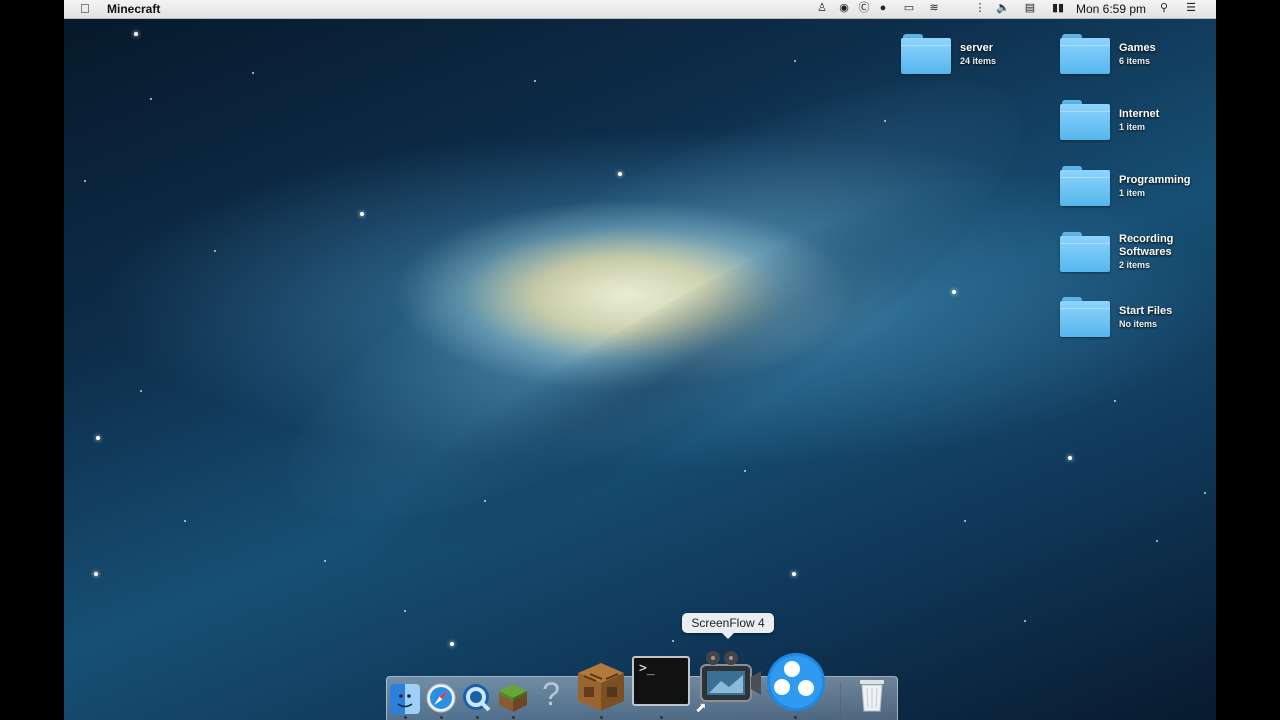  I want to click on folder-item-count: 6 items, so click(1135, 61).